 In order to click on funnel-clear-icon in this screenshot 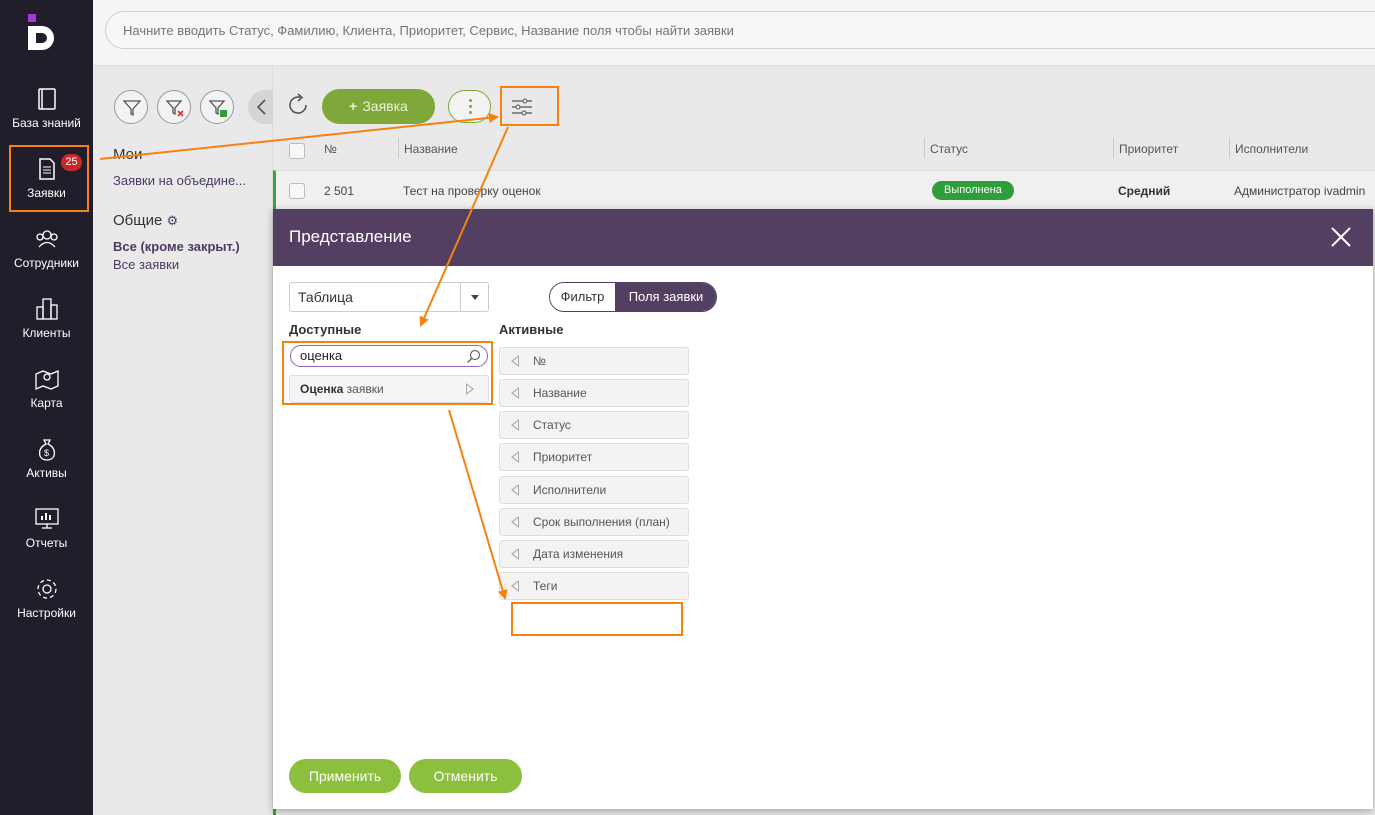, I will do `click(174, 108)`.